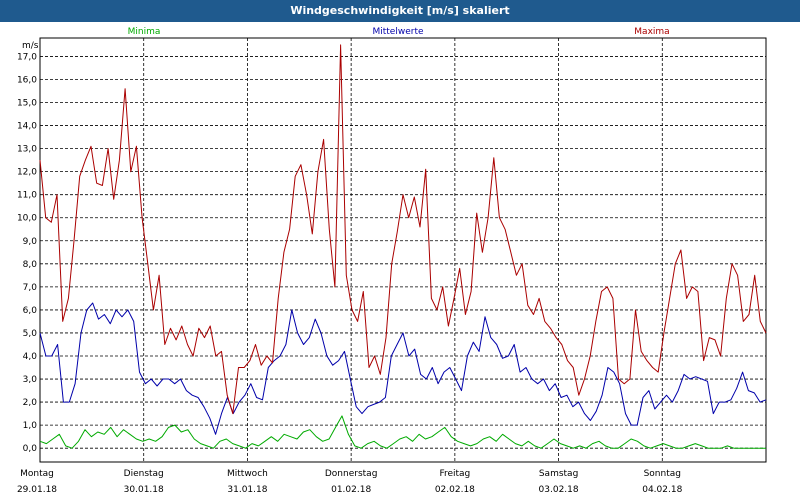 This screenshot has width=800, height=500. Describe the element at coordinates (559, 490) in the screenshot. I see `day-date-label: 03.02.18` at that location.